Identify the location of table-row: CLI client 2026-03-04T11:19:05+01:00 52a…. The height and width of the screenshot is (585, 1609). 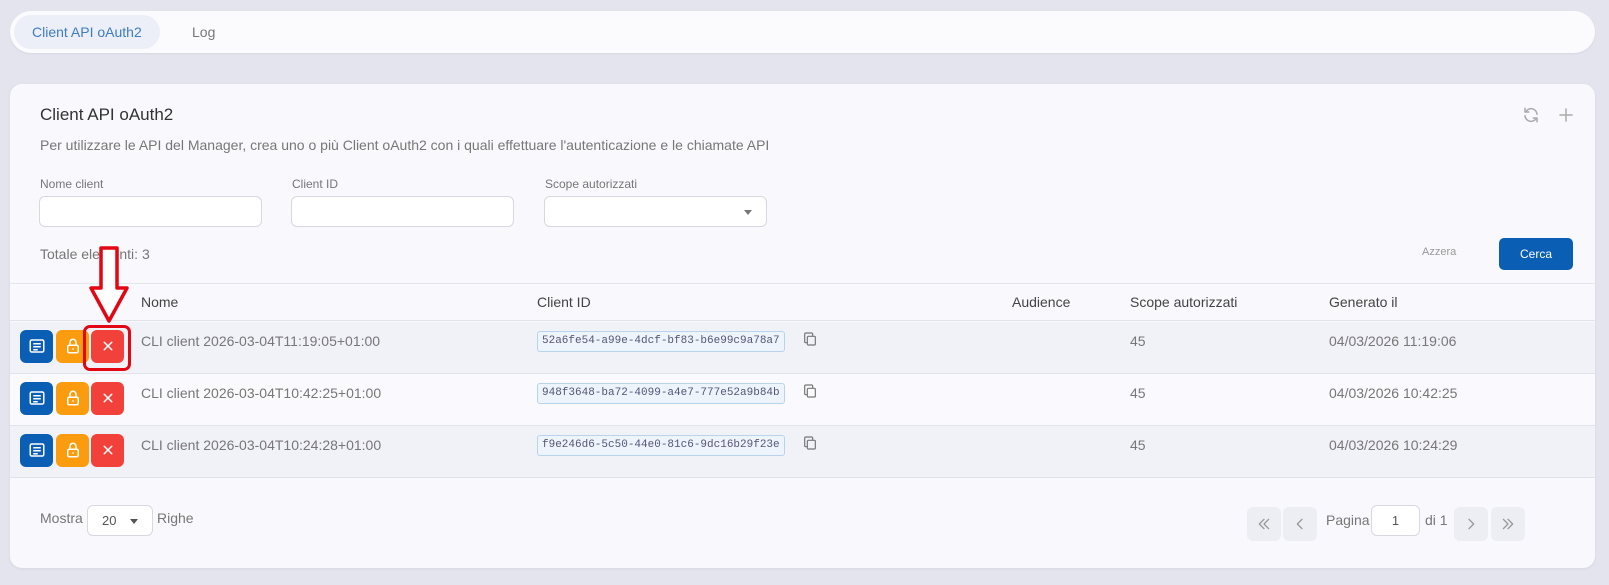
(802, 348).